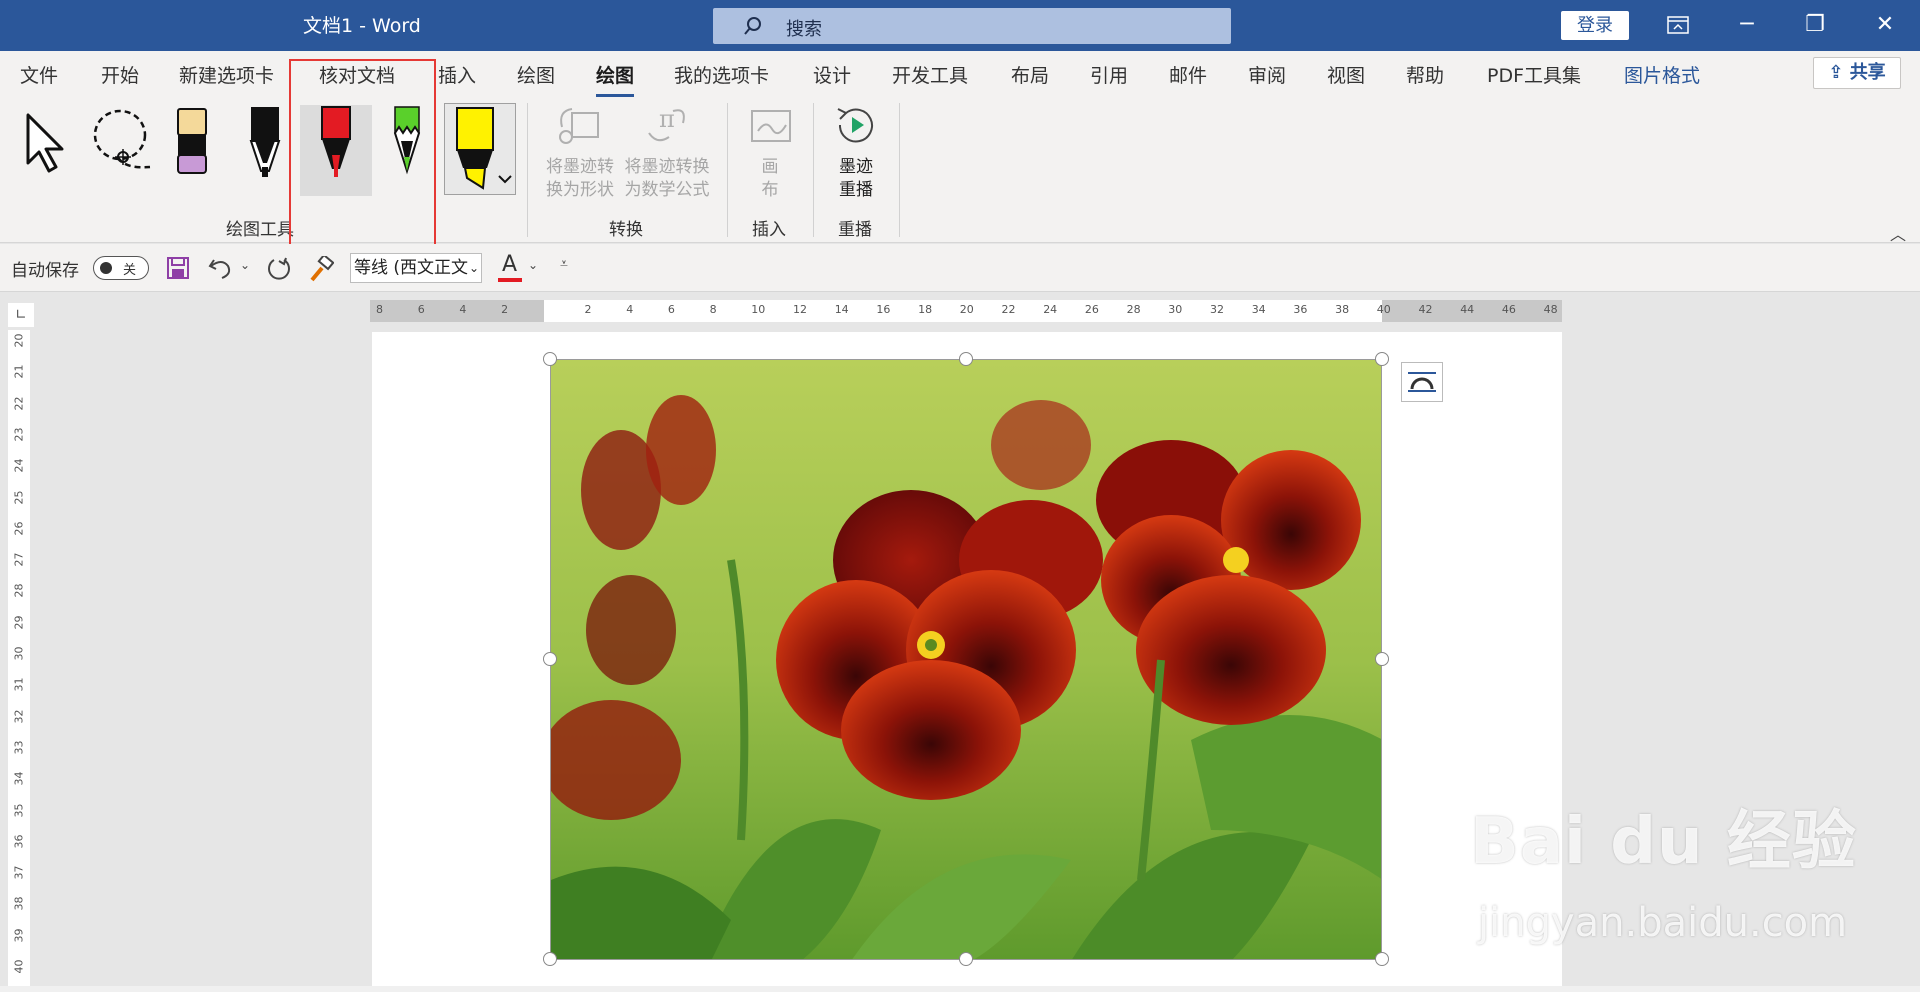 The height and width of the screenshot is (992, 1920). I want to click on font-name-value: 等线 (西文正文, so click(411, 268).